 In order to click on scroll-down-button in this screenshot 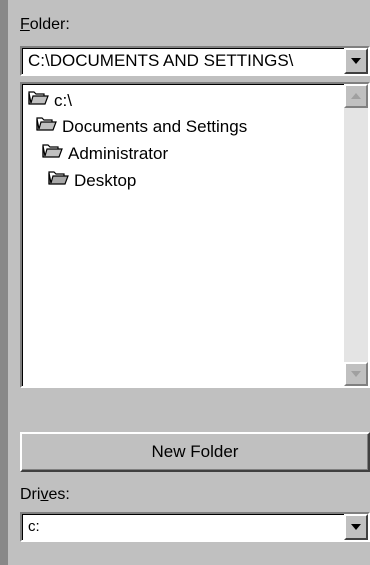, I will do `click(356, 374)`.